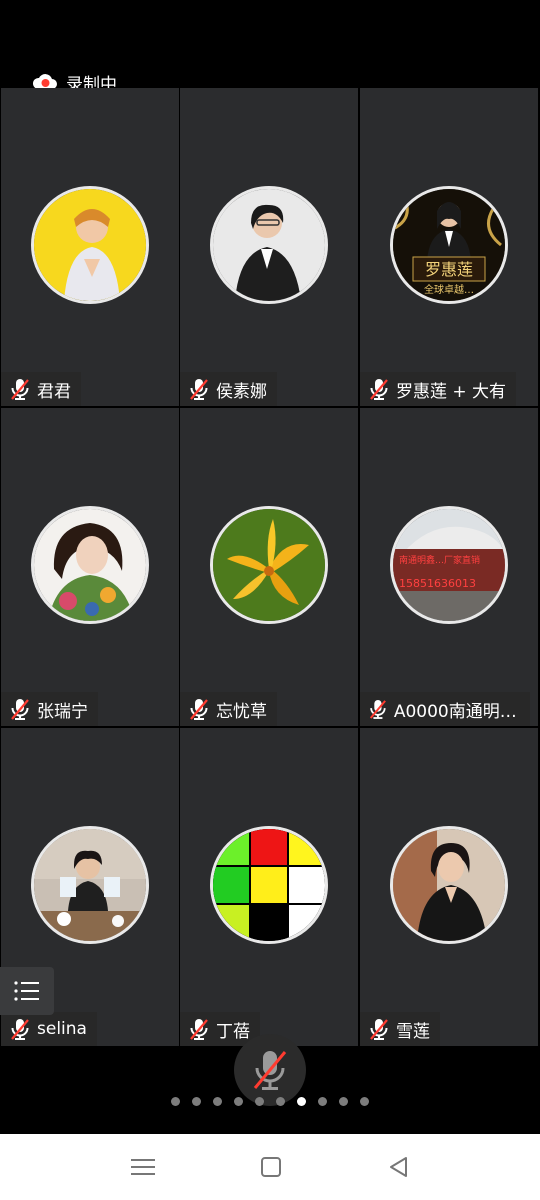 The image size is (540, 1200). I want to click on participant-tile: 张瑞宁, so click(90, 567).